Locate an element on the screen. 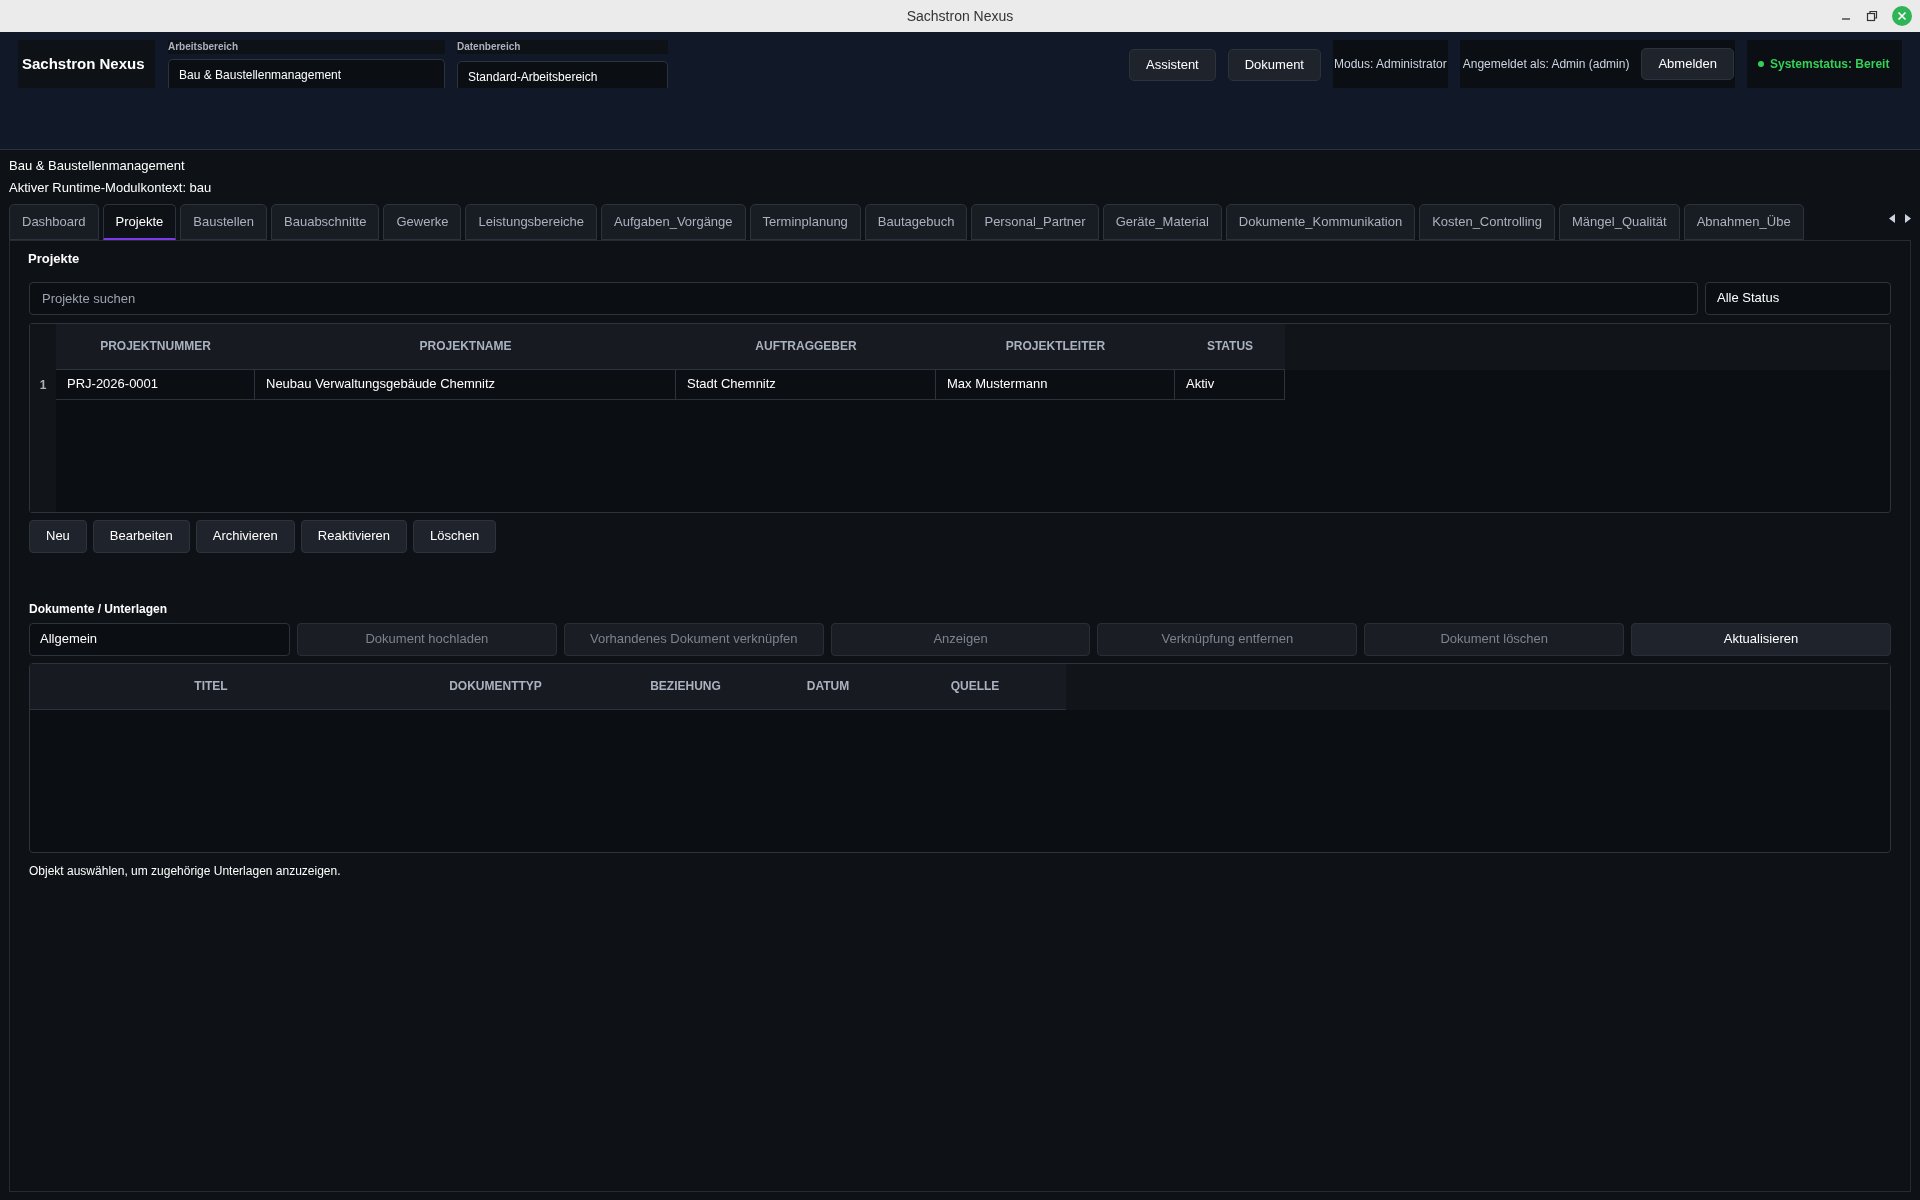 The height and width of the screenshot is (1200, 1920). mode-label: Modus: Administrator is located at coordinates (1390, 64).